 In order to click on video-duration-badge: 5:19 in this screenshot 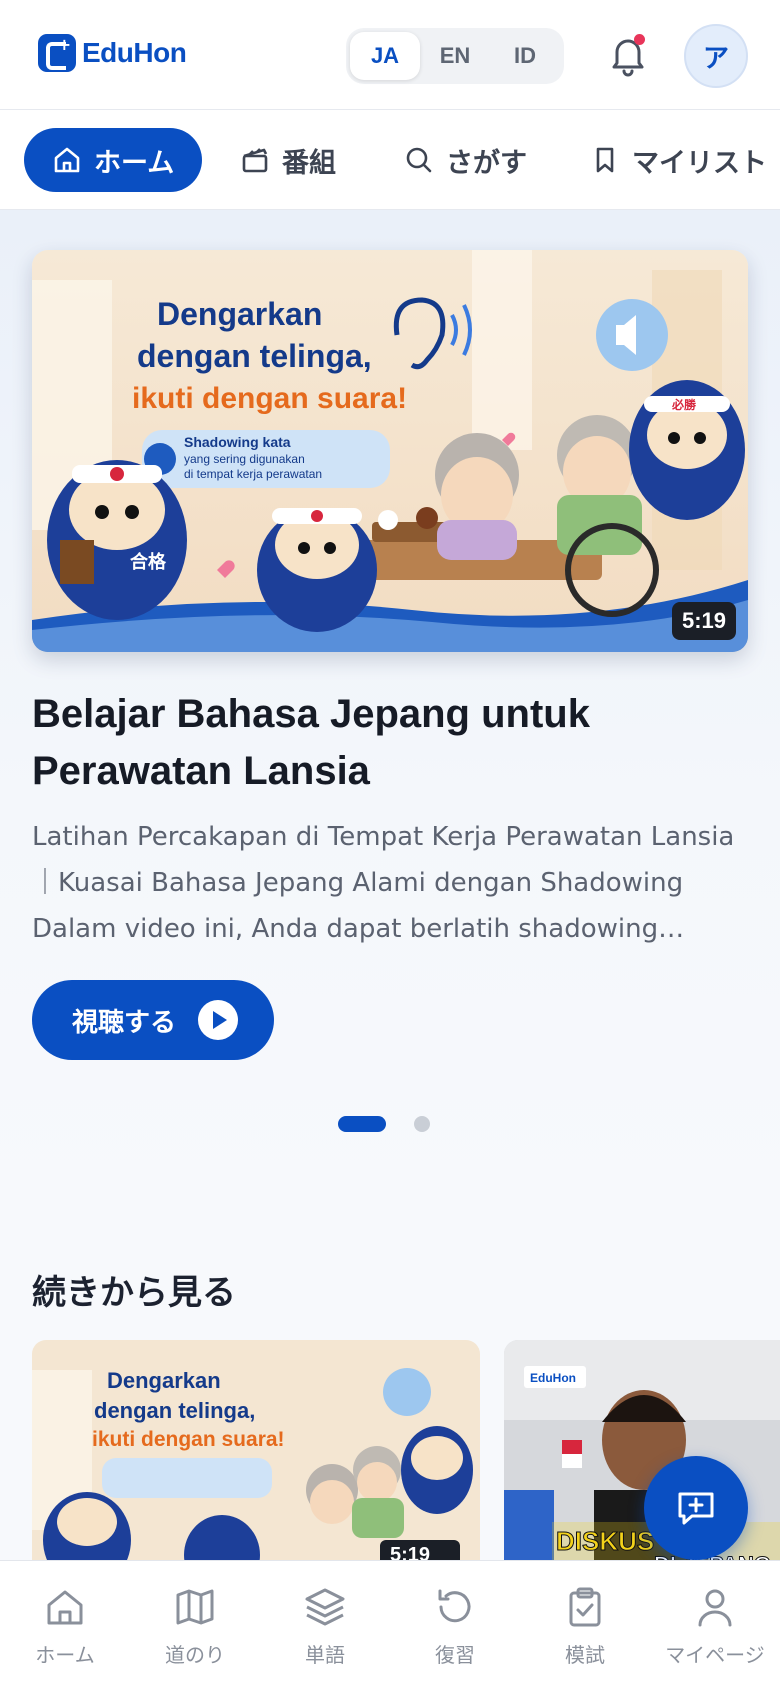, I will do `click(703, 621)`.